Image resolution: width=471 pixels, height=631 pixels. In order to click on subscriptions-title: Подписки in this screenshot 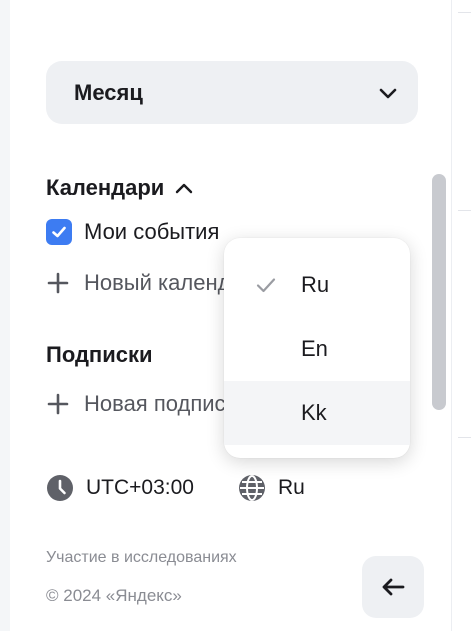, I will do `click(99, 355)`.